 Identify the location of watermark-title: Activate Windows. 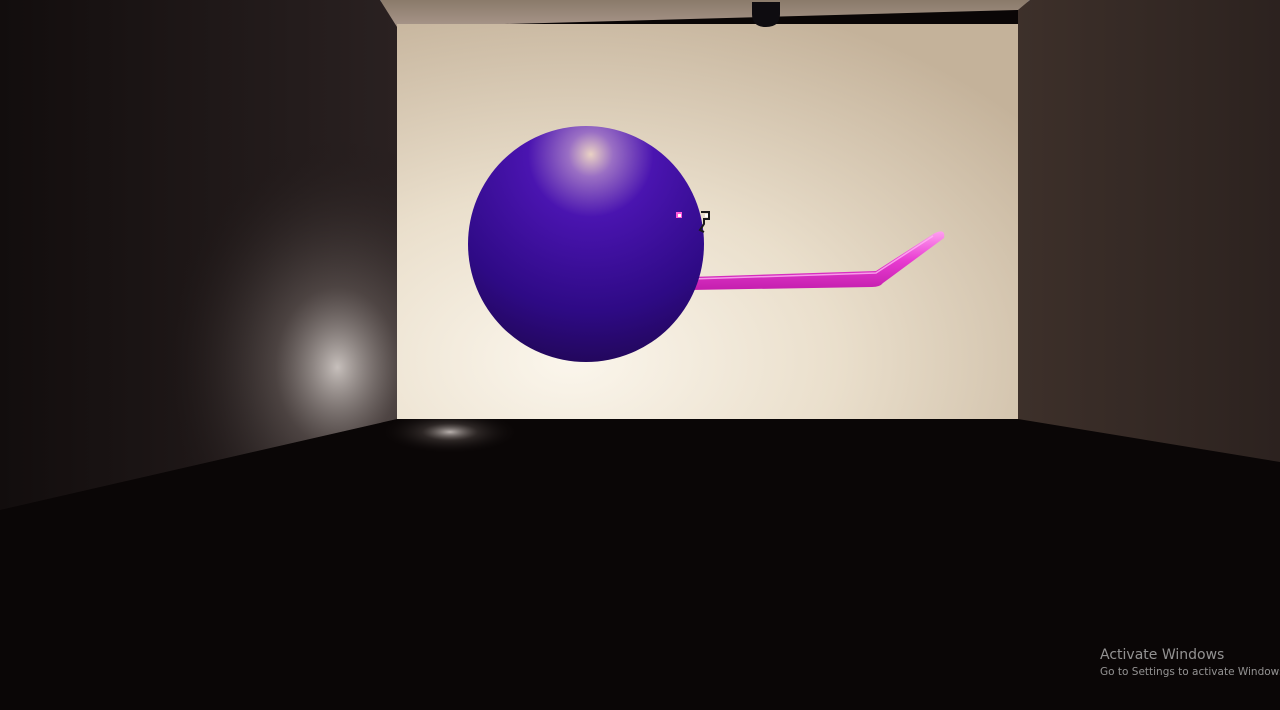
(1162, 655).